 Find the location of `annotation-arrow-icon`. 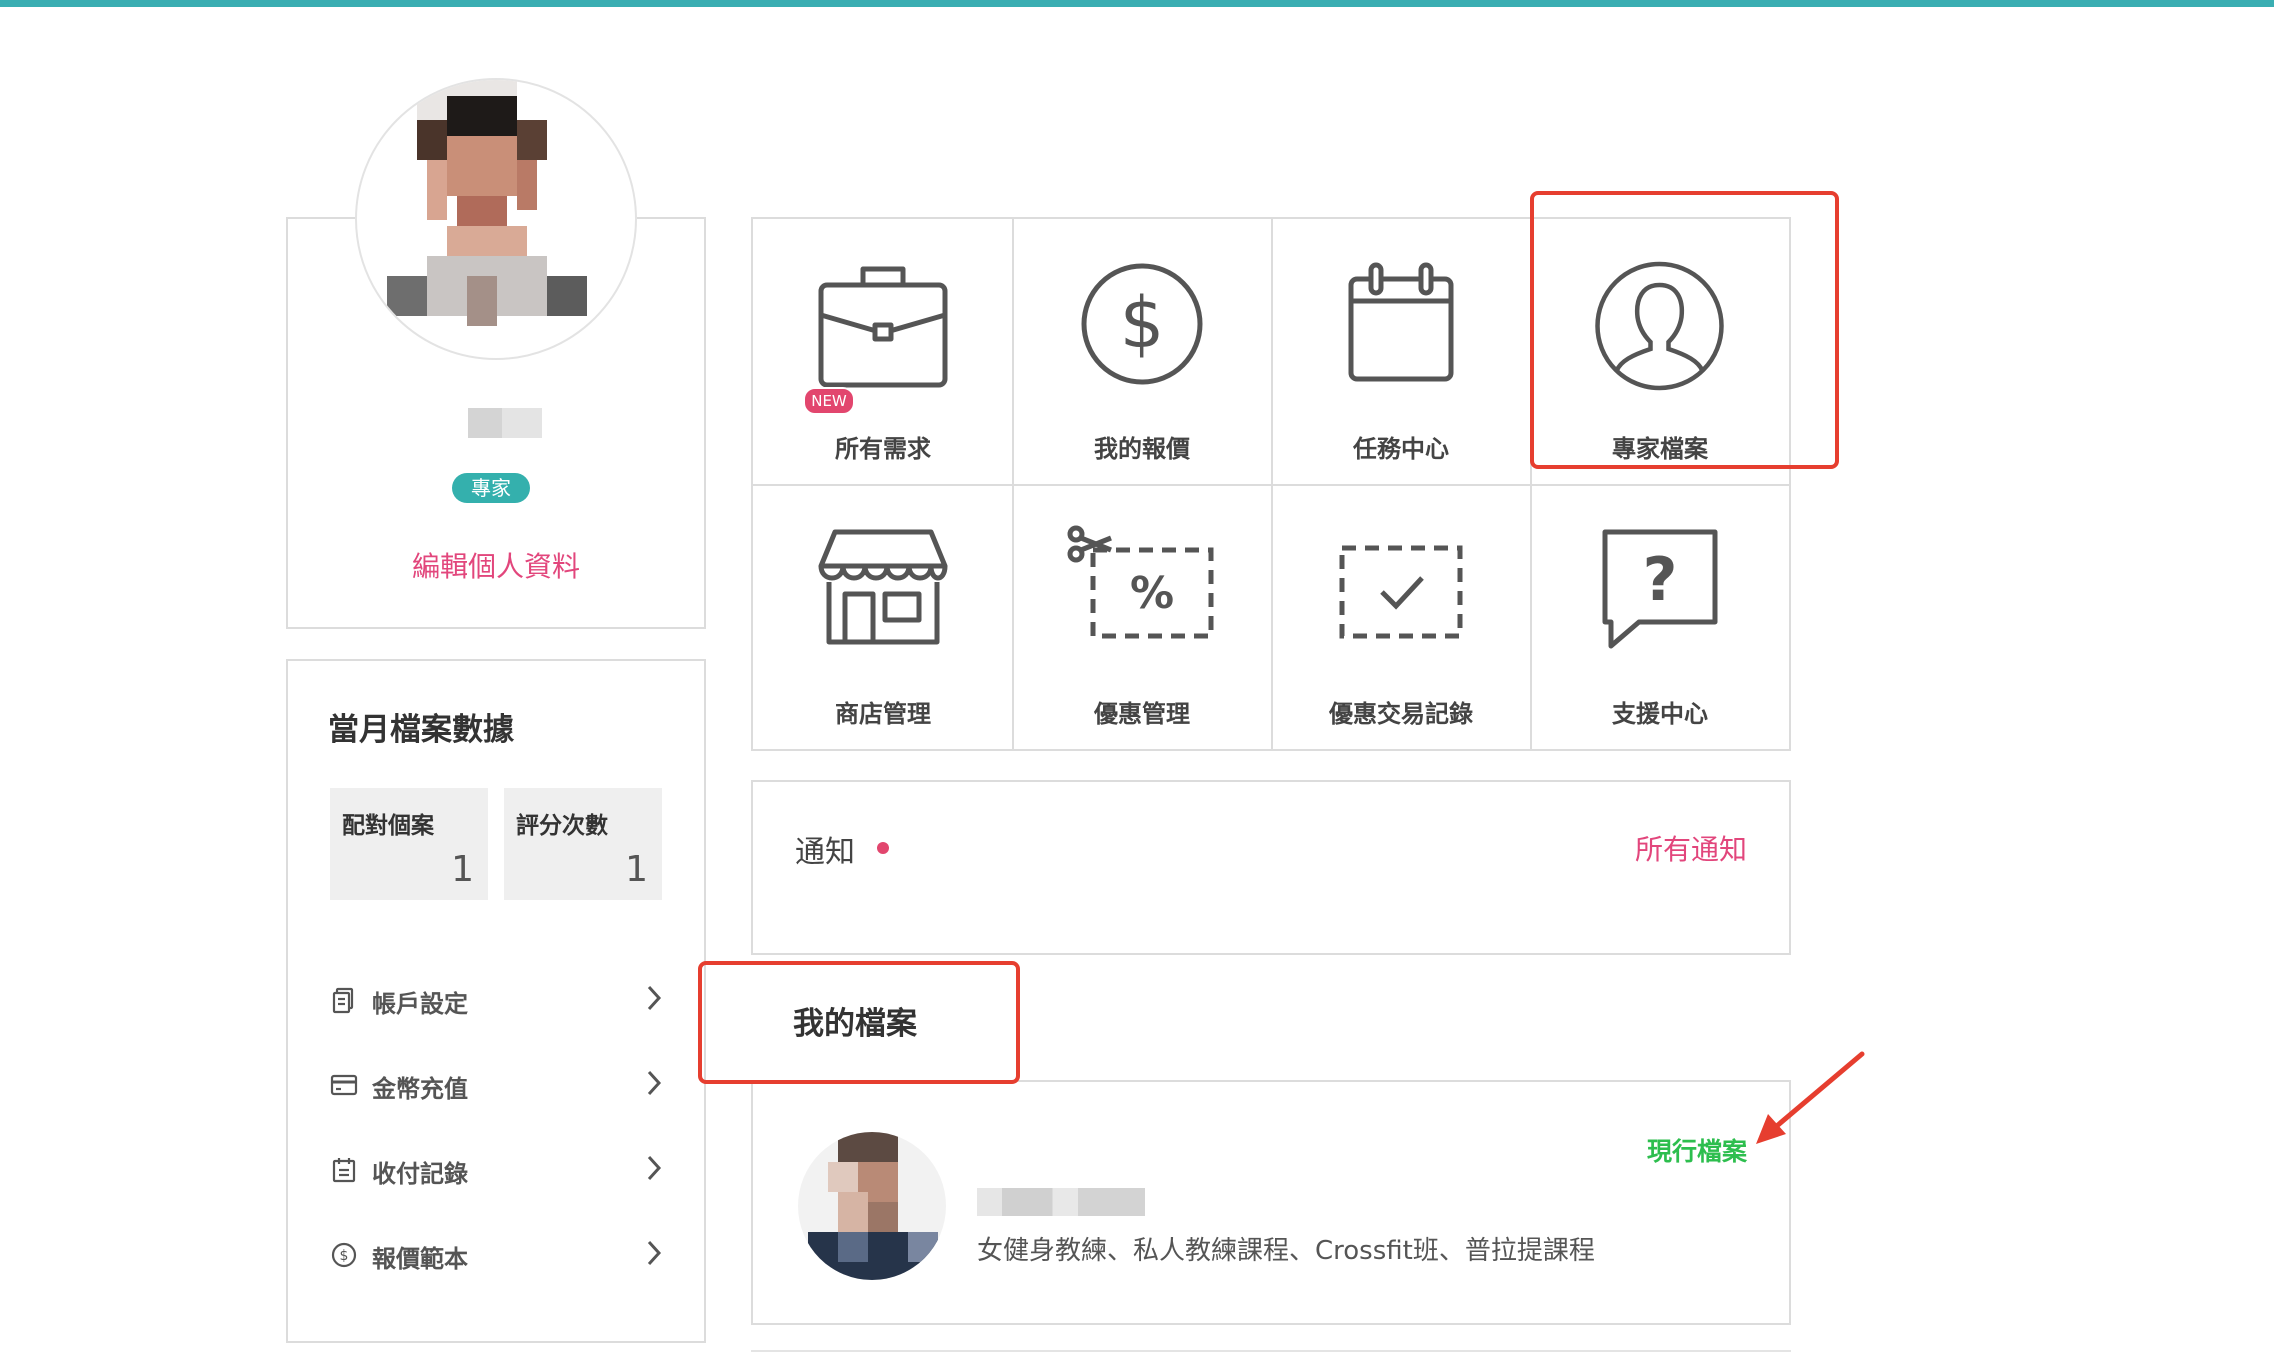

annotation-arrow-icon is located at coordinates (1810, 1097).